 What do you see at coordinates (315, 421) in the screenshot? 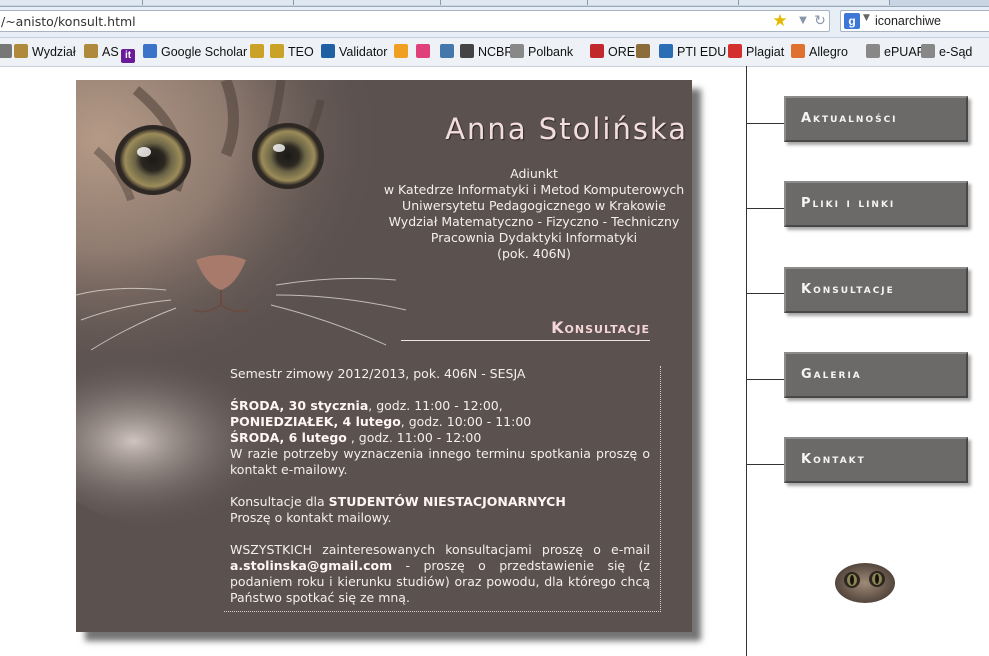
I see `slot-day: PONIEDZIAŁEK, 4 lutego` at bounding box center [315, 421].